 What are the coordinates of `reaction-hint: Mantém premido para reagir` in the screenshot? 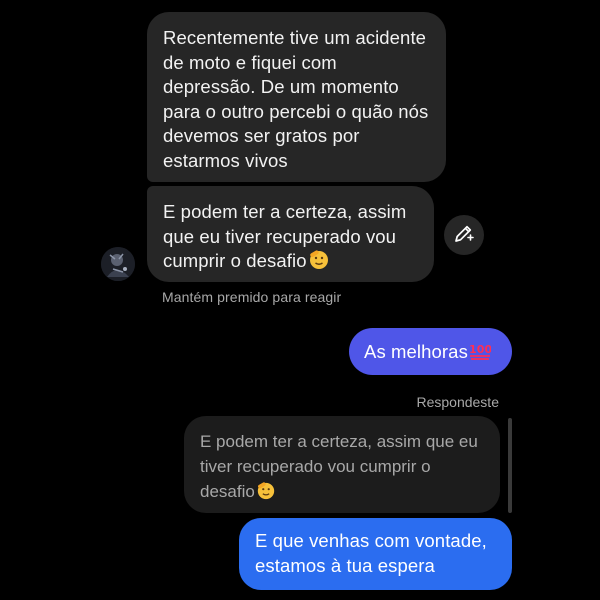 It's located at (252, 297).